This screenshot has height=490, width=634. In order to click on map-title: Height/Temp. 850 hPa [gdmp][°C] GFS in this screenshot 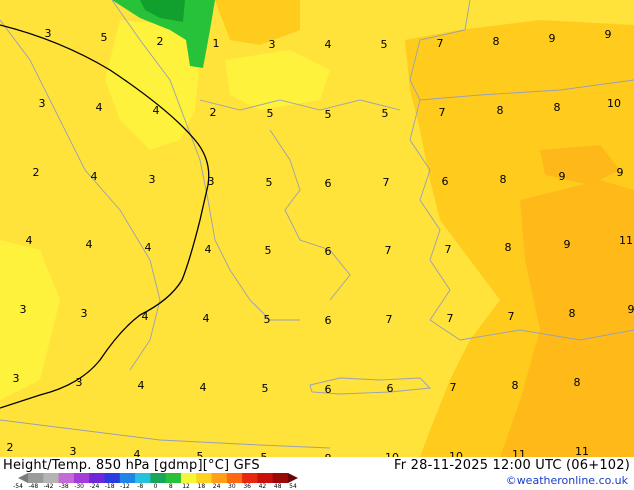, I will do `click(131, 465)`.